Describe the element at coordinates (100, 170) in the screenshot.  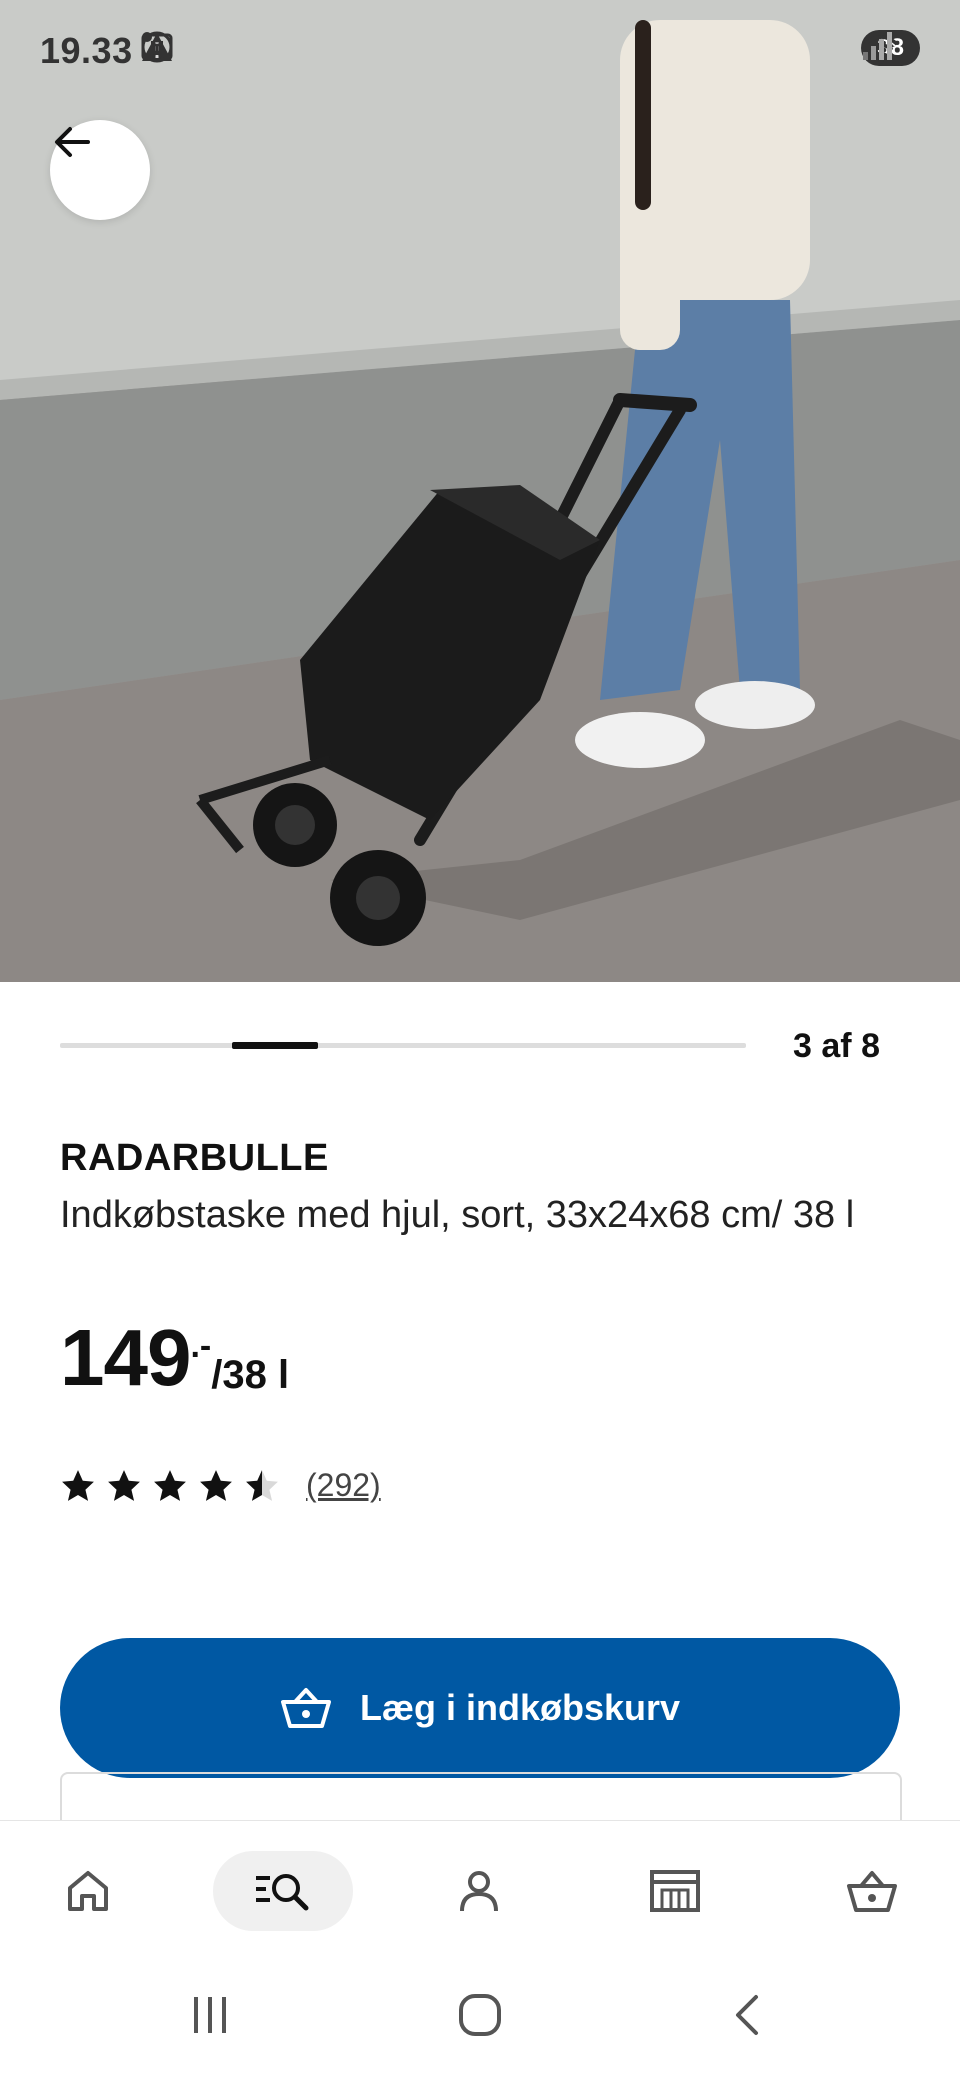
I see `back-button` at that location.